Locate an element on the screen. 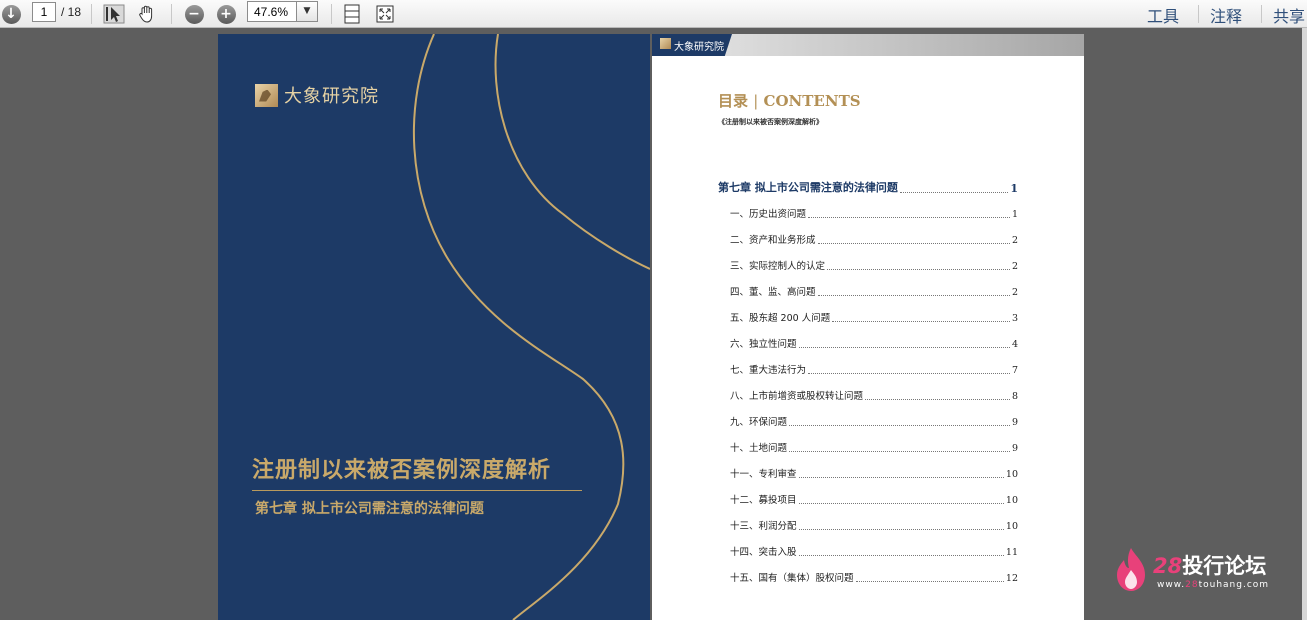  full-screen-button is located at coordinates (385, 14).